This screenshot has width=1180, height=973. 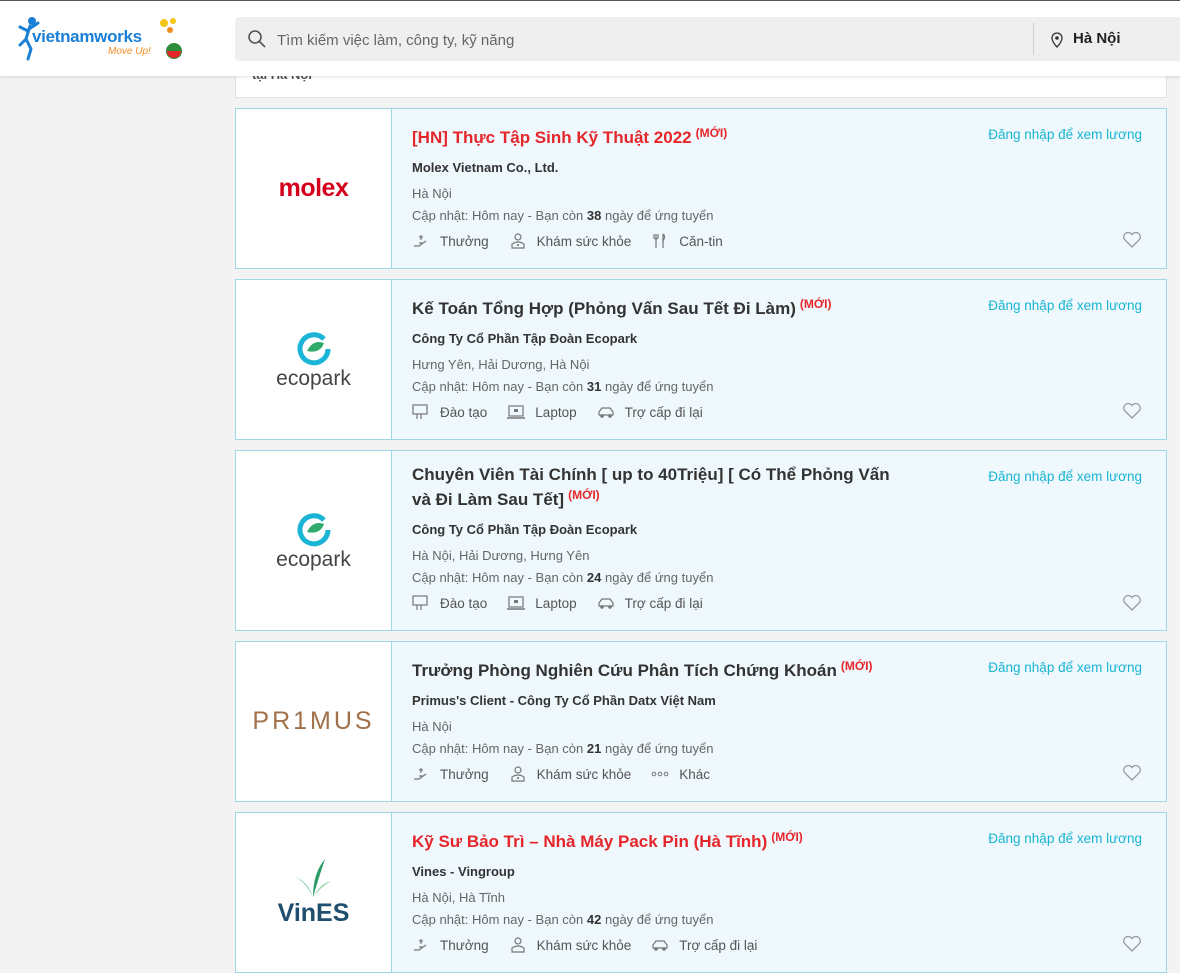 I want to click on search-bar: Hà Nội, so click(x=707, y=40).